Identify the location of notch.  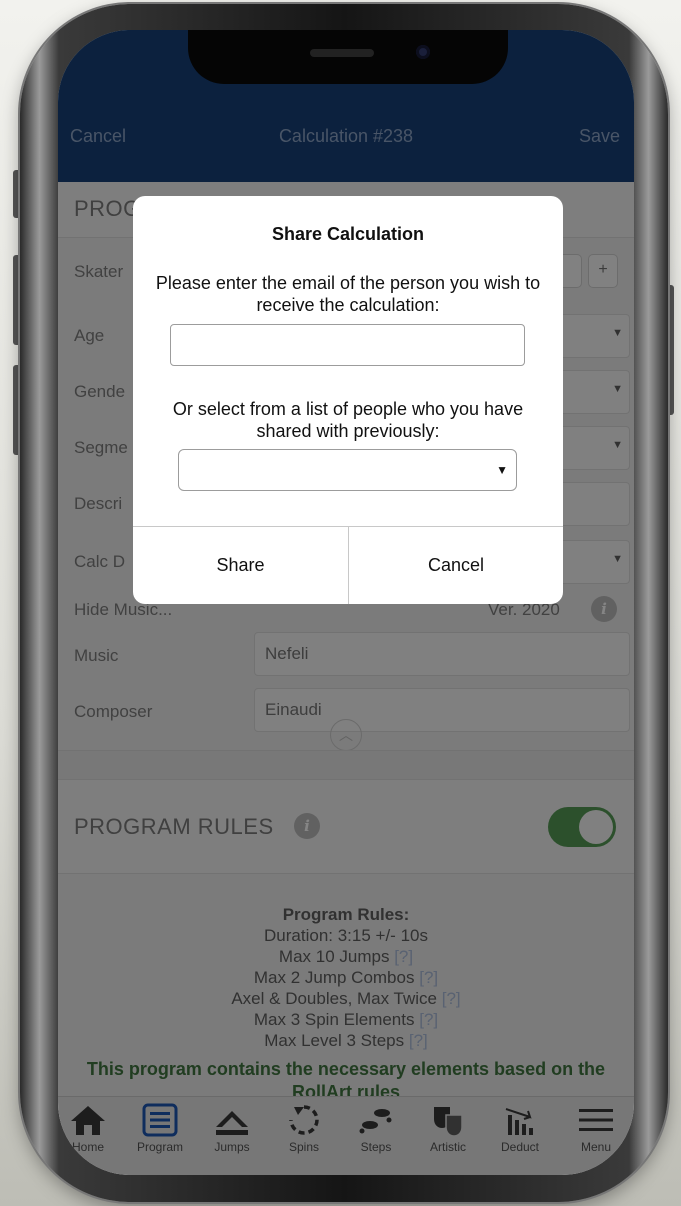
(348, 57).